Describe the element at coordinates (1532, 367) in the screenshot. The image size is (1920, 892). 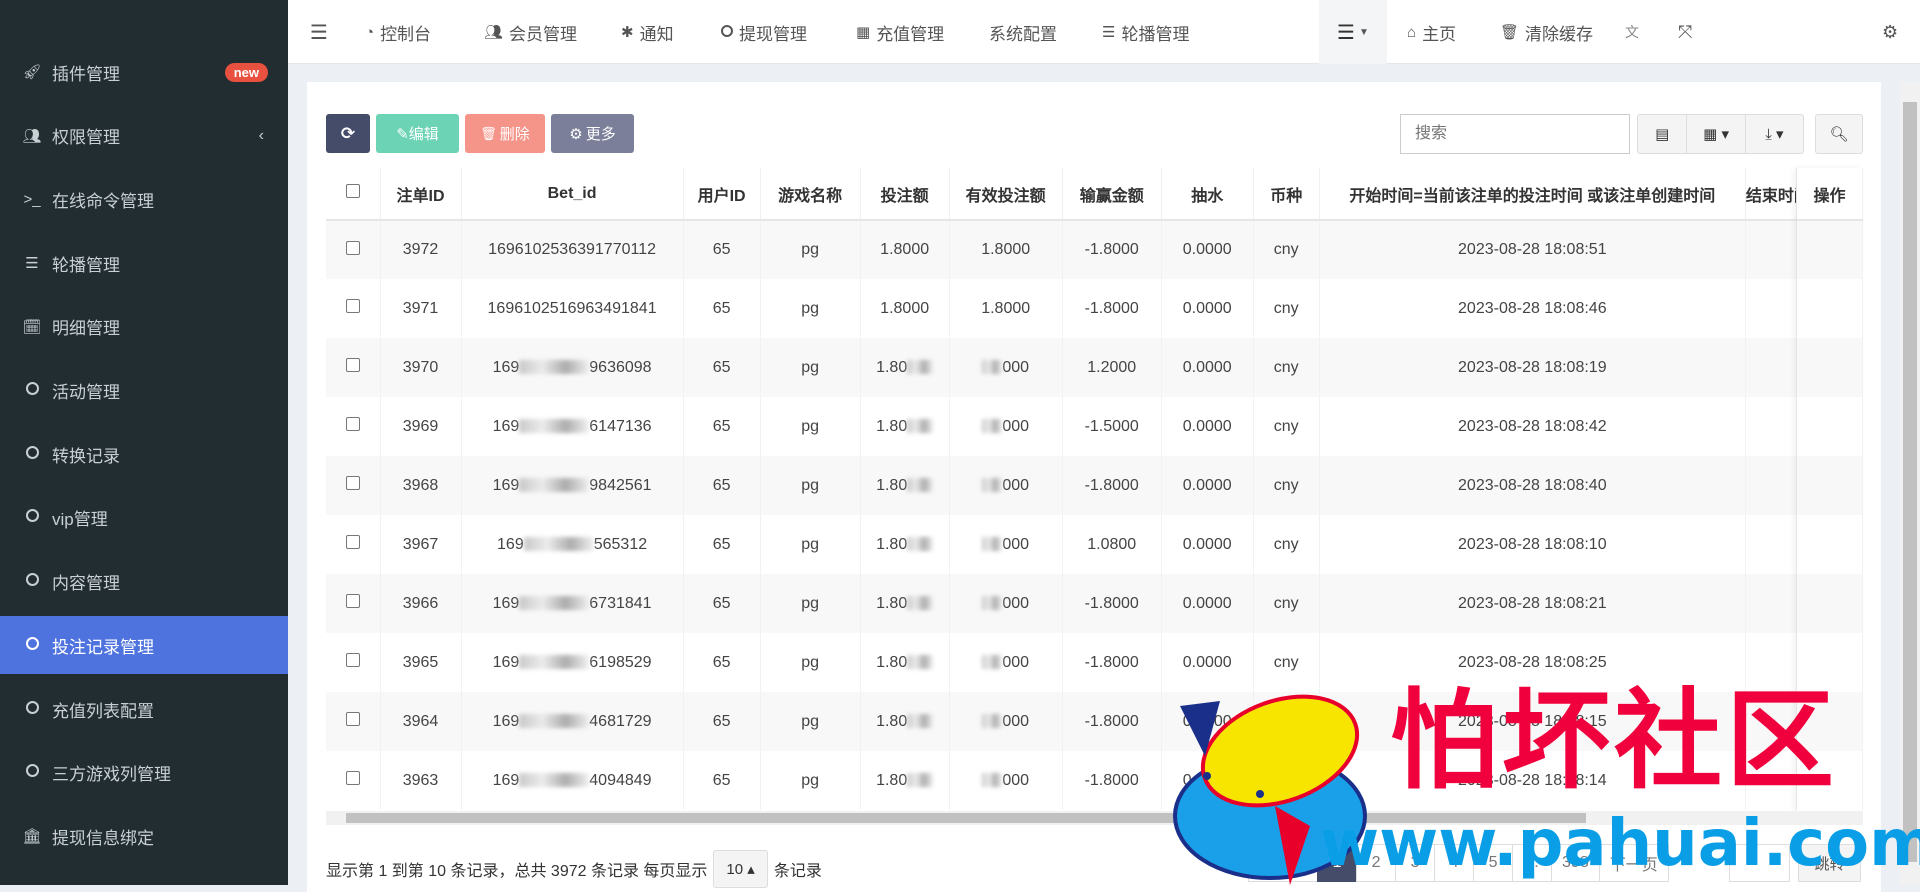
I see `start-time-cell: 2023-08-28 18:08:19` at that location.